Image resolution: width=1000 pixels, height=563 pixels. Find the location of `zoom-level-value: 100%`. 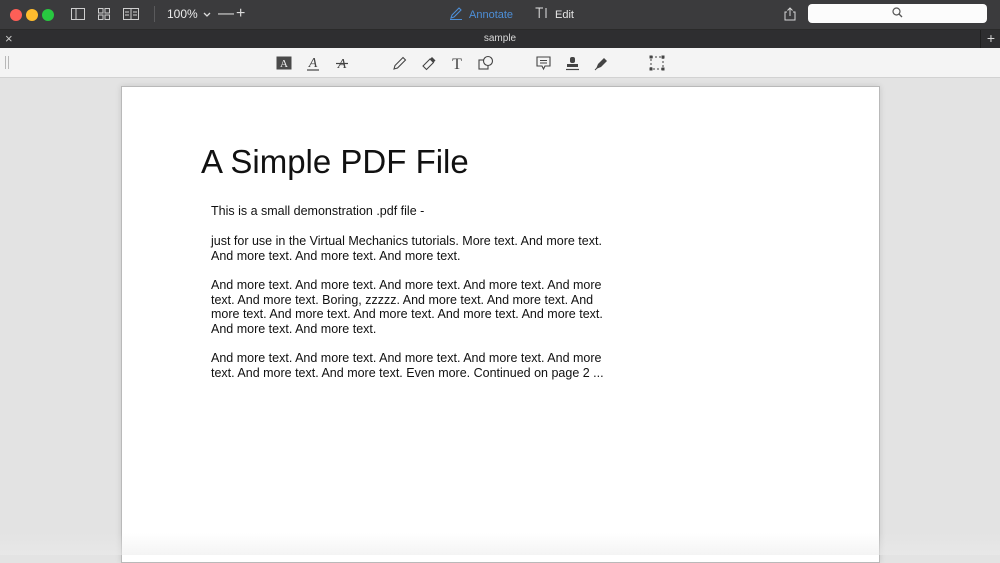

zoom-level-value: 100% is located at coordinates (182, 14).